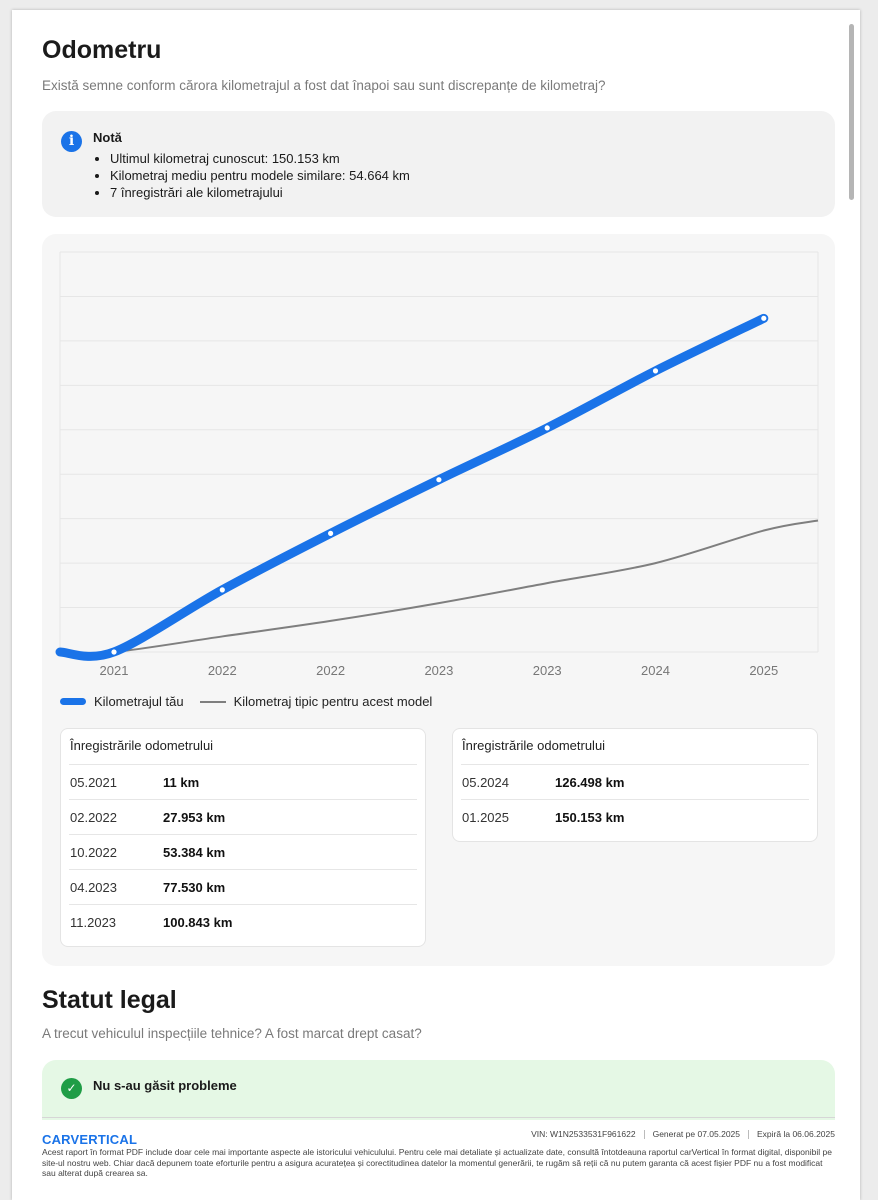  I want to click on scrollbar, so click(851, 112).